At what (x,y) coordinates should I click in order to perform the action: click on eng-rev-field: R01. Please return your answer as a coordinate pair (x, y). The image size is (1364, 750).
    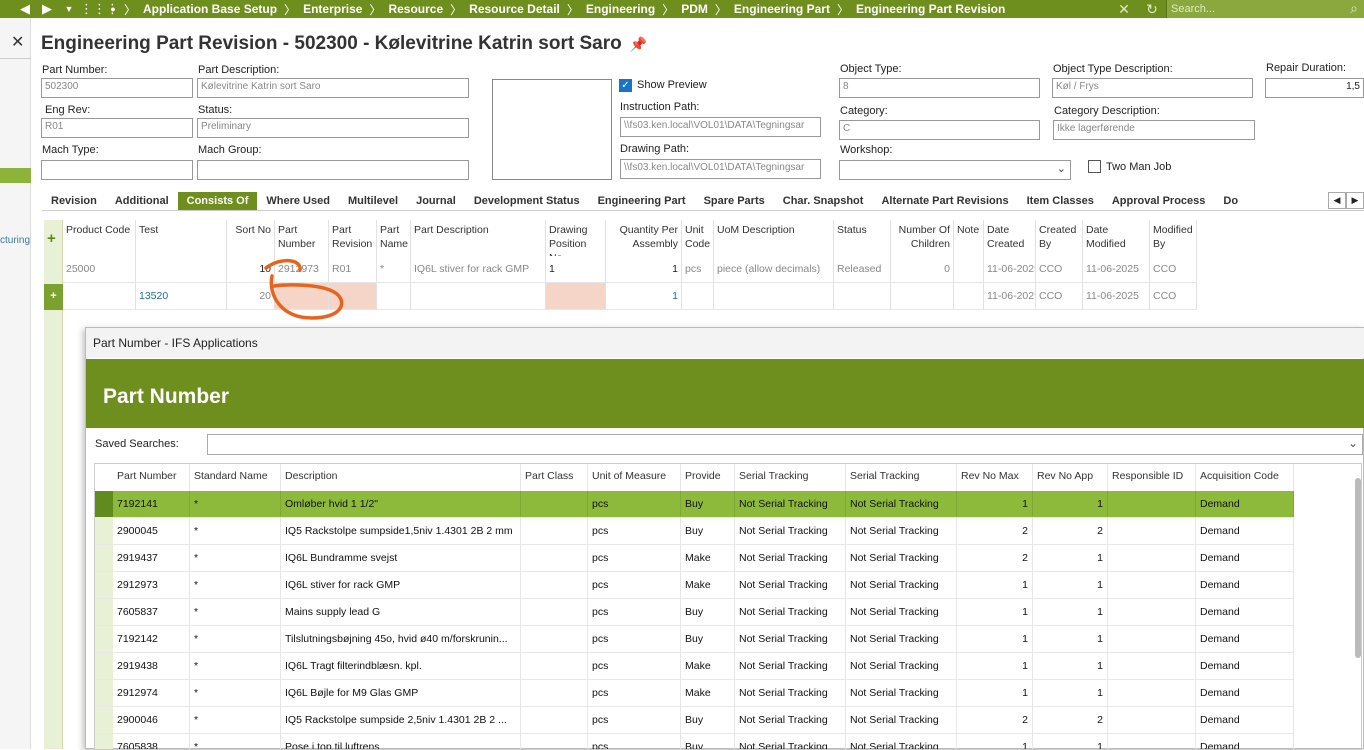
    Looking at the image, I should click on (117, 128).